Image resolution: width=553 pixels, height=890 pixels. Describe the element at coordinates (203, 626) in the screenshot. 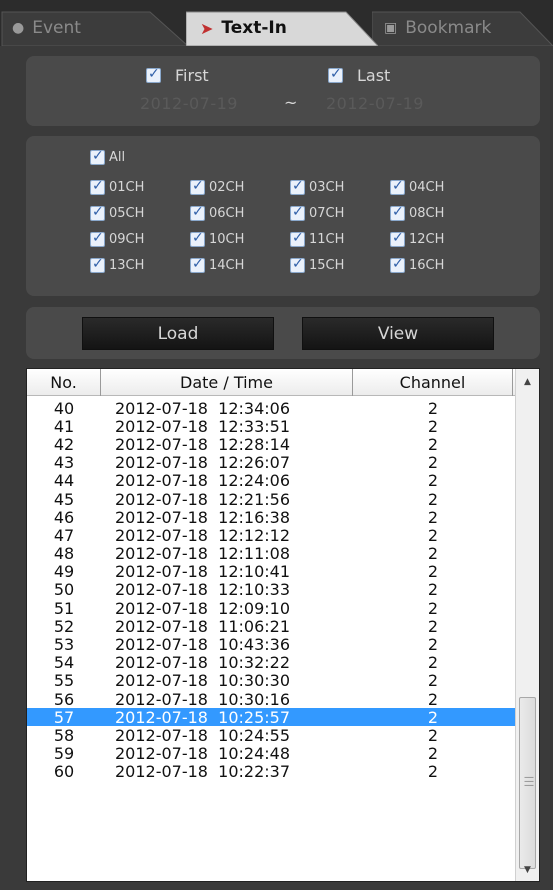

I see `cell-datetime: 2012-07-18 11:06:21` at that location.